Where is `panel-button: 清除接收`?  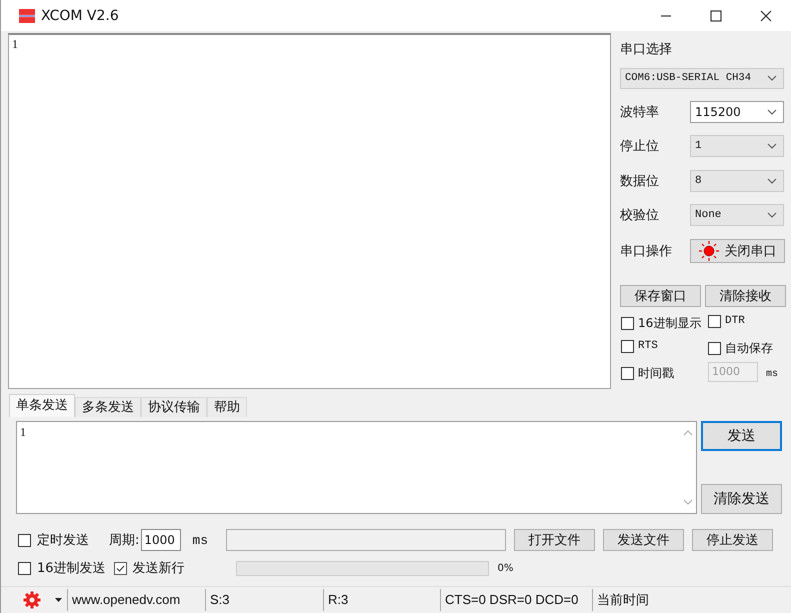
panel-button: 清除接收 is located at coordinates (745, 295).